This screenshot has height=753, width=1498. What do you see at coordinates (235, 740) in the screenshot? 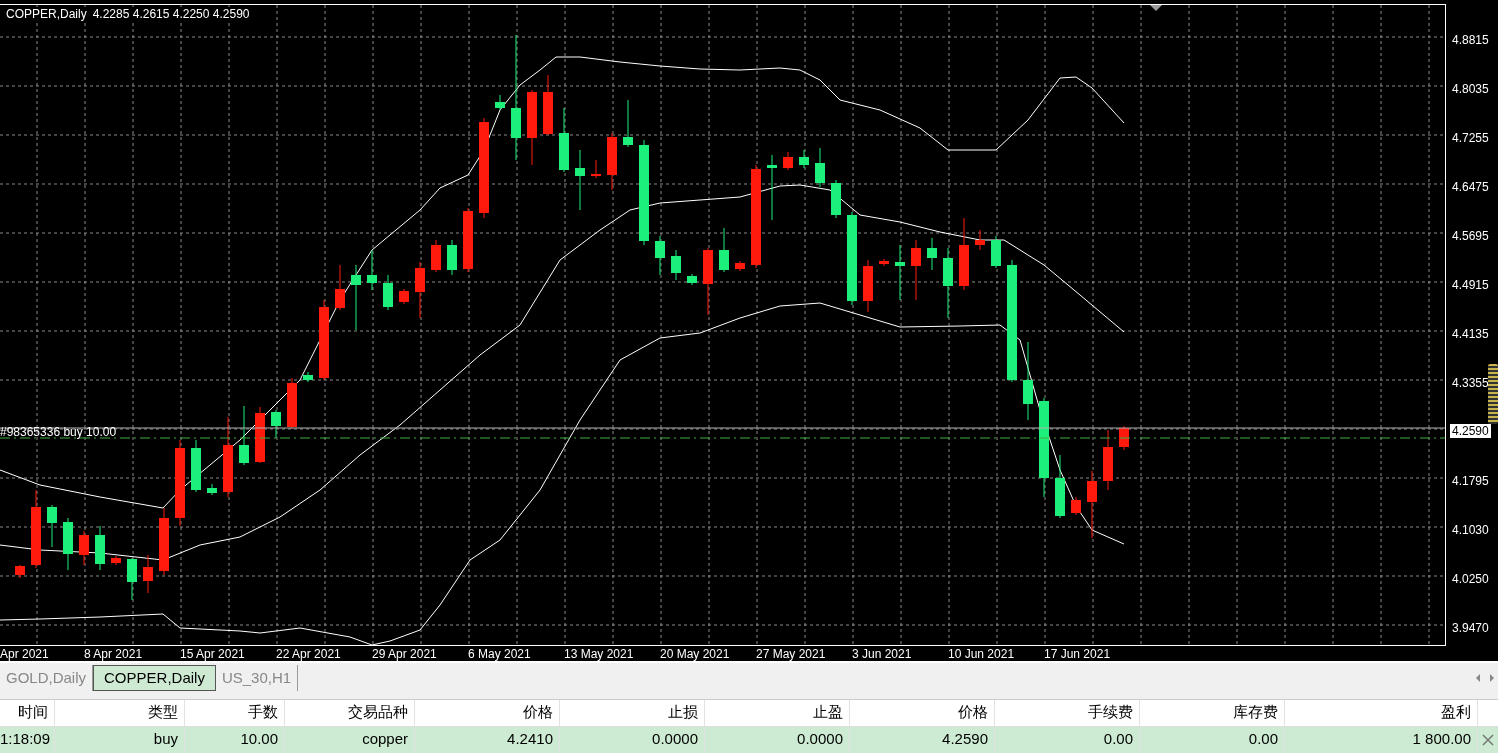
I see `table-cell: 10.00` at bounding box center [235, 740].